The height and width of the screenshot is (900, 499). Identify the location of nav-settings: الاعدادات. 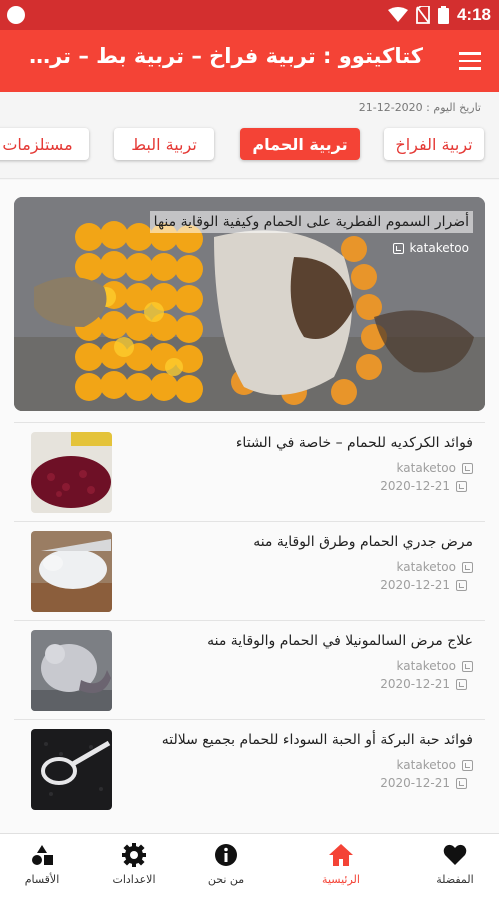
(134, 868).